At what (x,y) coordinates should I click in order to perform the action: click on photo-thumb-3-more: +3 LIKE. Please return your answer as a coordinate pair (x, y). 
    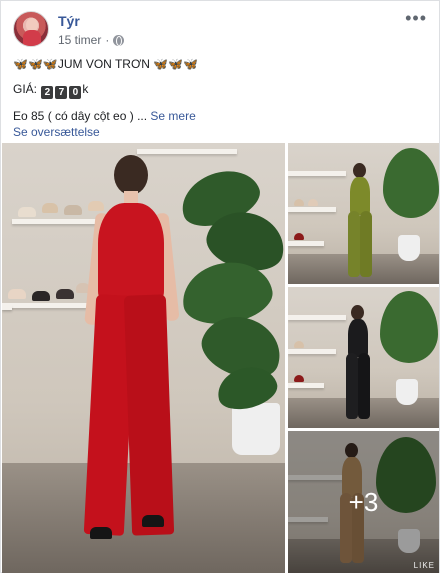
    Looking at the image, I should click on (363, 502).